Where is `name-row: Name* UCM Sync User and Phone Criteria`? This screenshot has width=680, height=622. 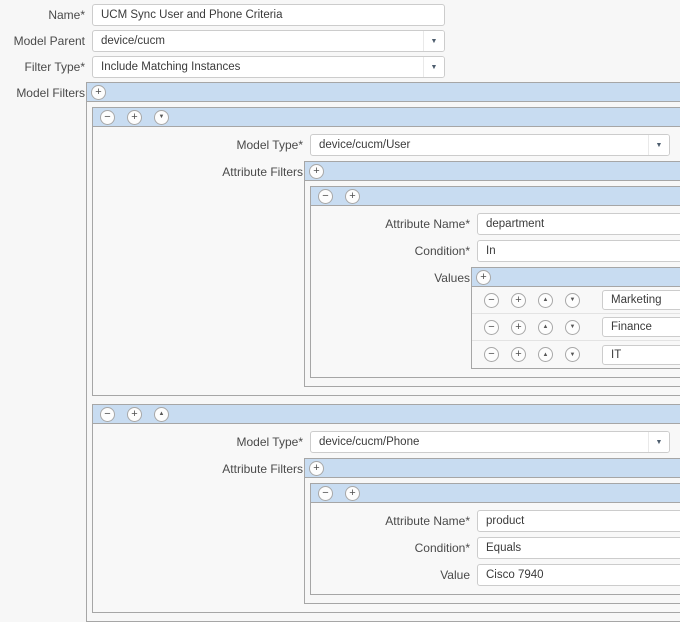
name-row: Name* UCM Sync User and Phone Criteria is located at coordinates (340, 15).